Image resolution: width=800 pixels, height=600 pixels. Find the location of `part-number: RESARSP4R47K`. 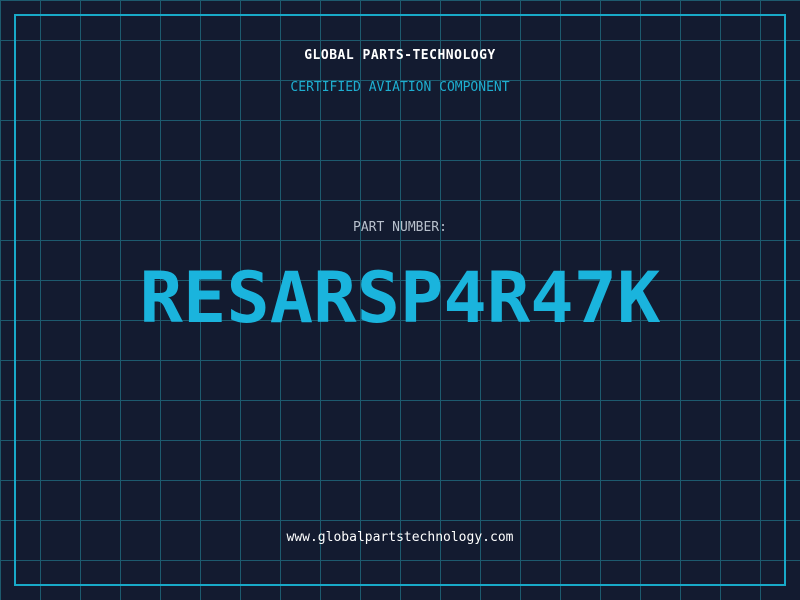

part-number: RESARSP4R47K is located at coordinates (400, 298).